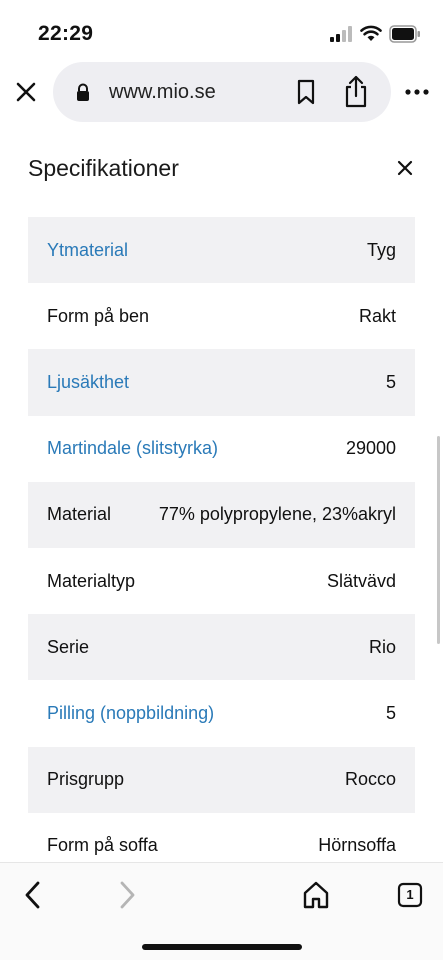 The width and height of the screenshot is (443, 960). I want to click on forward-icon, so click(127, 895).